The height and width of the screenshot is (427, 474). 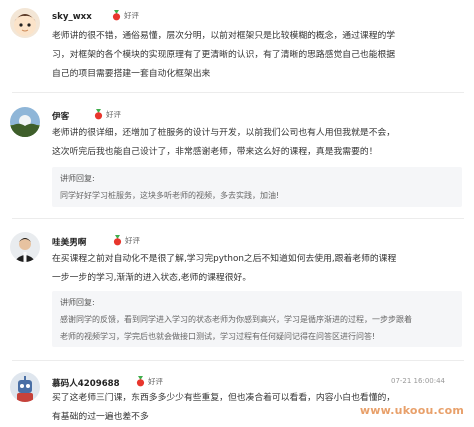 What do you see at coordinates (224, 36) in the screenshot?
I see `content-line: 老师讲的很不错，通俗易懂，层次分明，以前对框架只是比较模糊的概念，通过课程的学` at bounding box center [224, 36].